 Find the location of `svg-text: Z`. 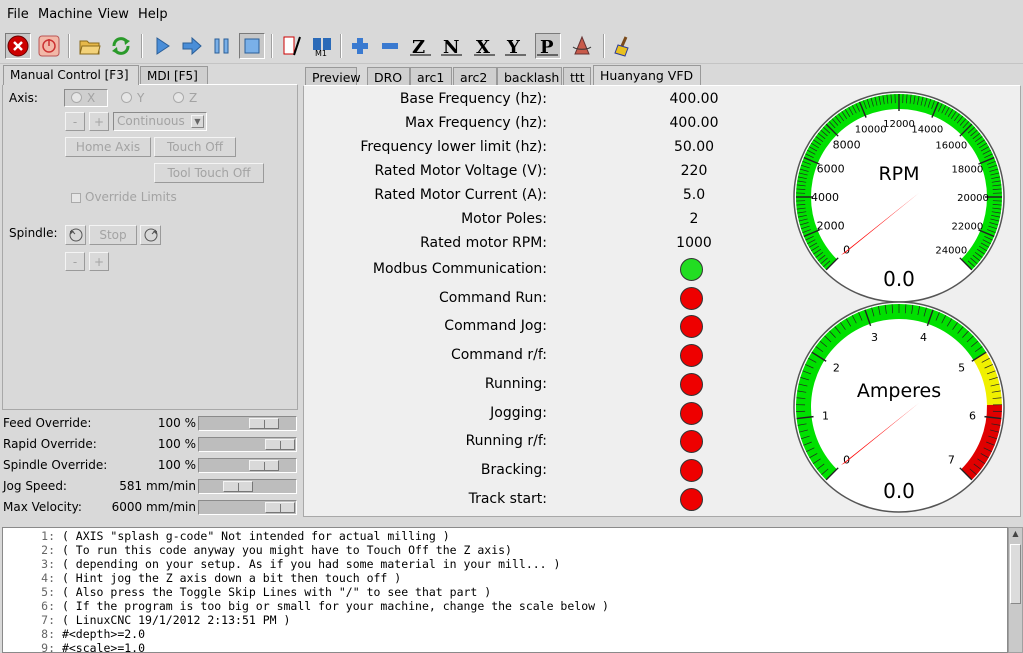

svg-text: Z is located at coordinates (418, 47).